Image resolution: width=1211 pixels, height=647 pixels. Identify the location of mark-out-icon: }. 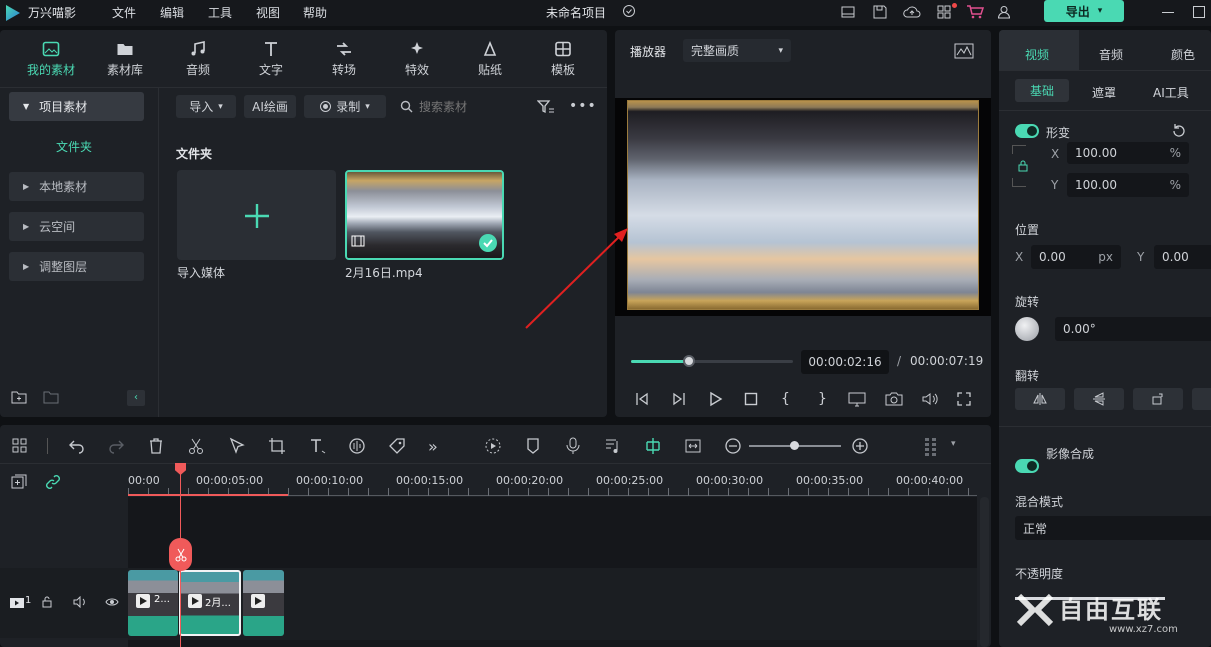
(826, 399).